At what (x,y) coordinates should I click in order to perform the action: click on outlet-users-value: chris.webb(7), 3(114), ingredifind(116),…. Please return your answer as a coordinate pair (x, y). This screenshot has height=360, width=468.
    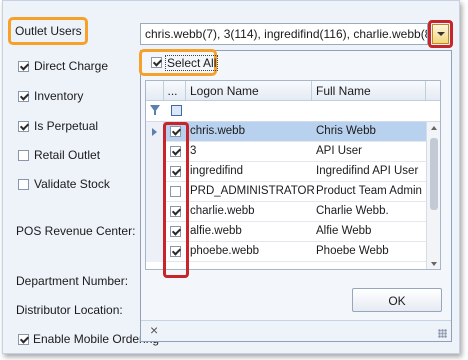
    Looking at the image, I should click on (286, 34).